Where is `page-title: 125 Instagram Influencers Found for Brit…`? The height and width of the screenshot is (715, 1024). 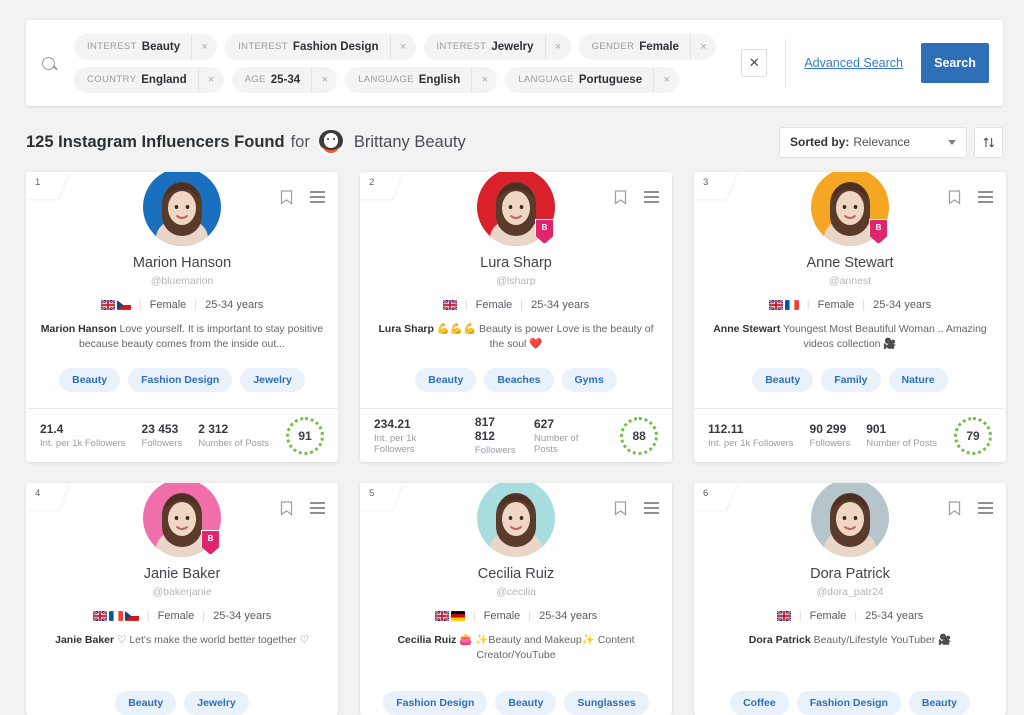 page-title: 125 Instagram Influencers Found for Brit… is located at coordinates (246, 142).